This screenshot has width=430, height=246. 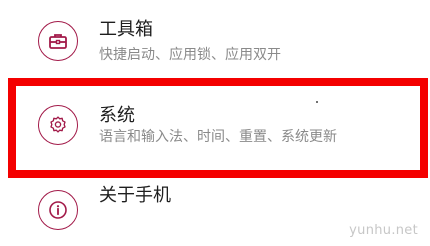 I want to click on gear-icon, so click(x=58, y=125).